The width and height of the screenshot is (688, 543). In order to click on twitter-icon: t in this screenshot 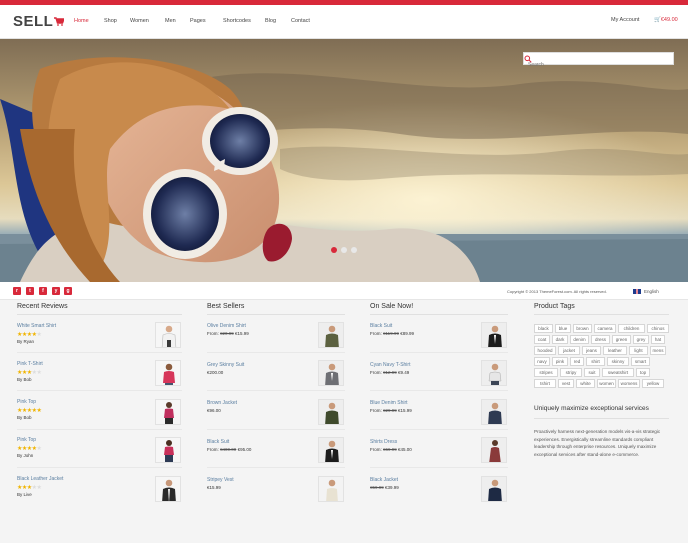, I will do `click(30, 291)`.